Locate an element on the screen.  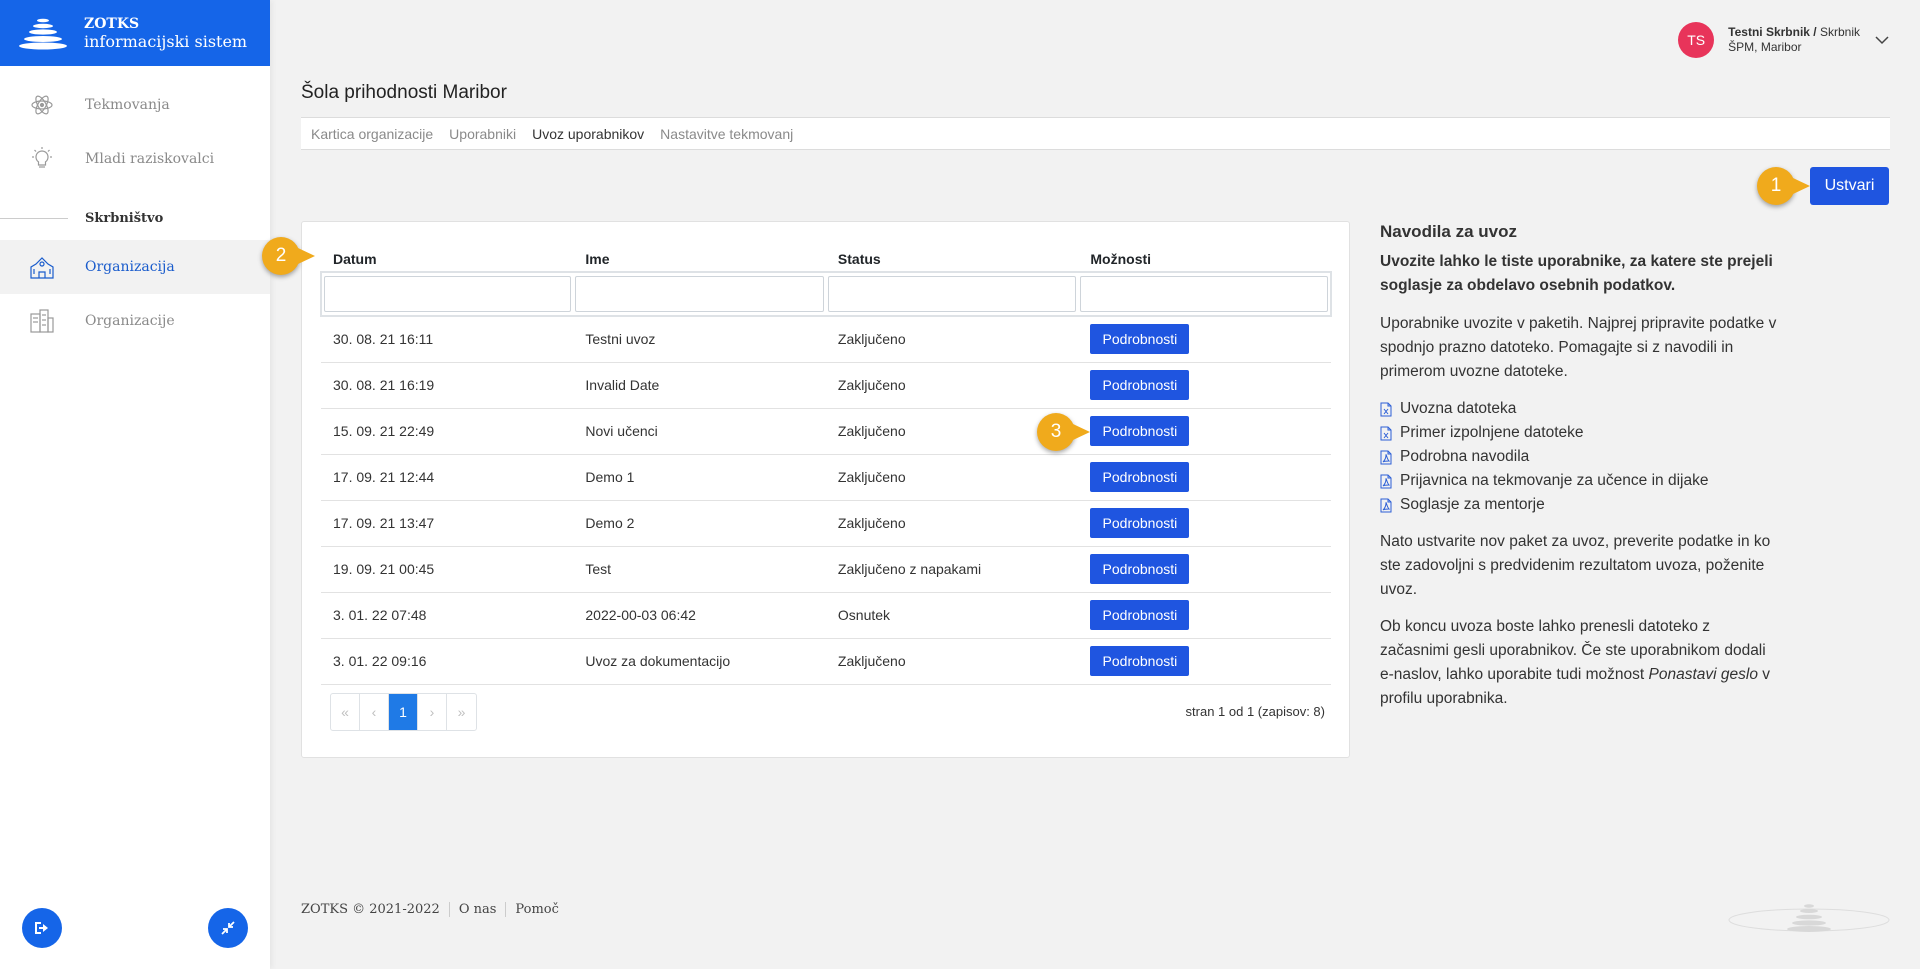
user-info: Testni Skrbnik / Skrbnik ŠPM, Maribor is located at coordinates (1794, 40).